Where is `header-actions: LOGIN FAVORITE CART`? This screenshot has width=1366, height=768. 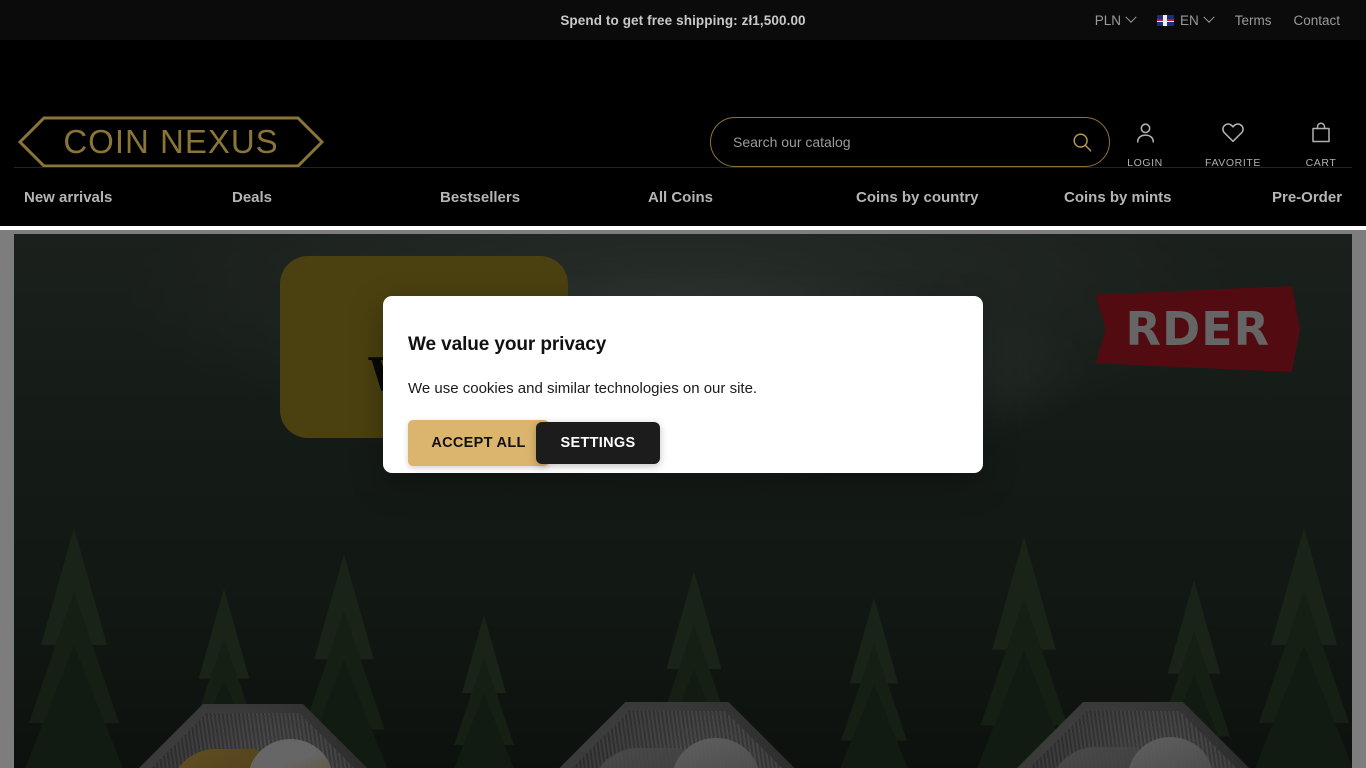 header-actions: LOGIN FAVORITE CART is located at coordinates (1233, 144).